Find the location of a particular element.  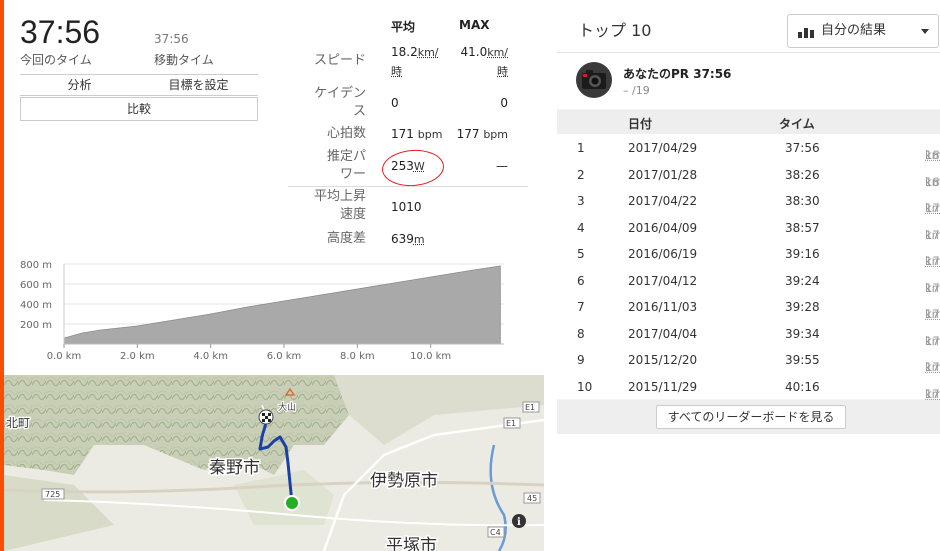

row-time: 39:34 is located at coordinates (802, 333).